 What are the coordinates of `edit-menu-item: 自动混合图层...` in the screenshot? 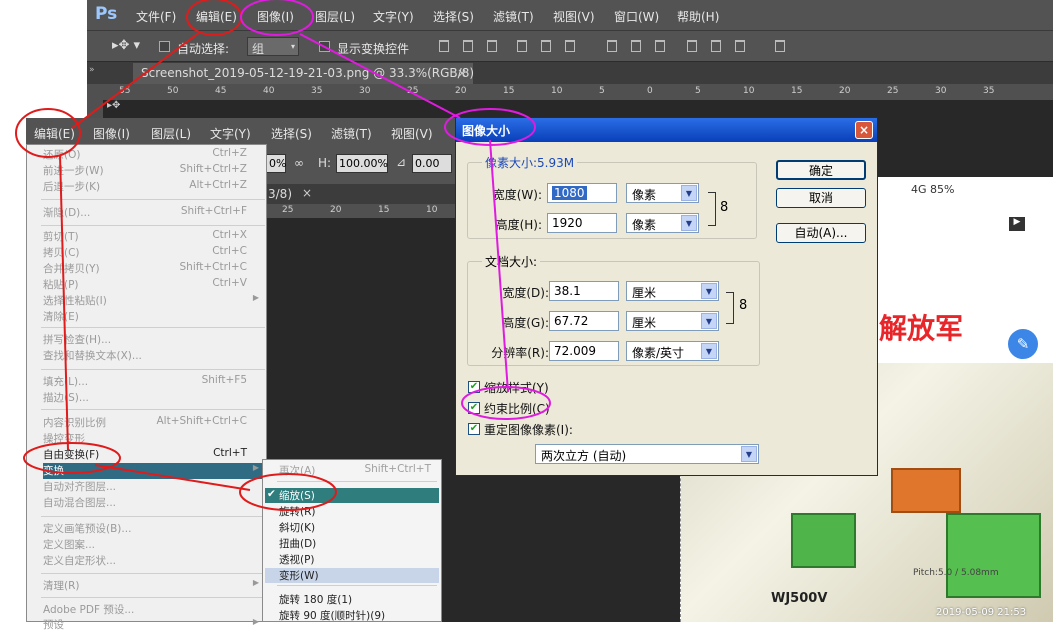 It's located at (154, 503).